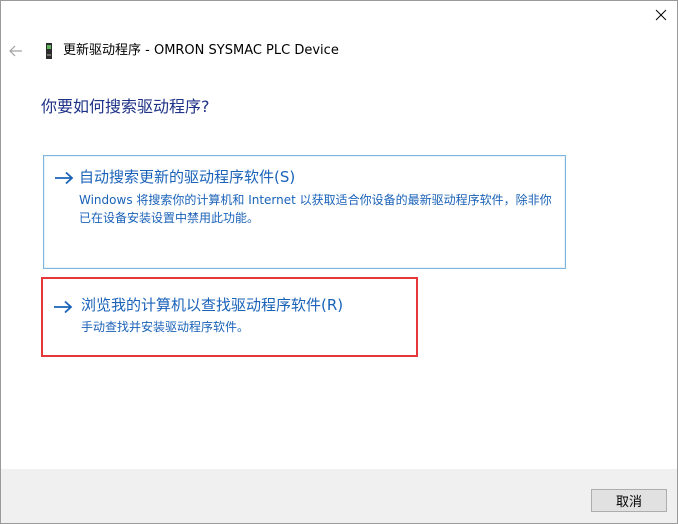  Describe the element at coordinates (212, 305) in the screenshot. I see `option-title: 浏览我的计算机以查找驱动程序软件(R)` at that location.